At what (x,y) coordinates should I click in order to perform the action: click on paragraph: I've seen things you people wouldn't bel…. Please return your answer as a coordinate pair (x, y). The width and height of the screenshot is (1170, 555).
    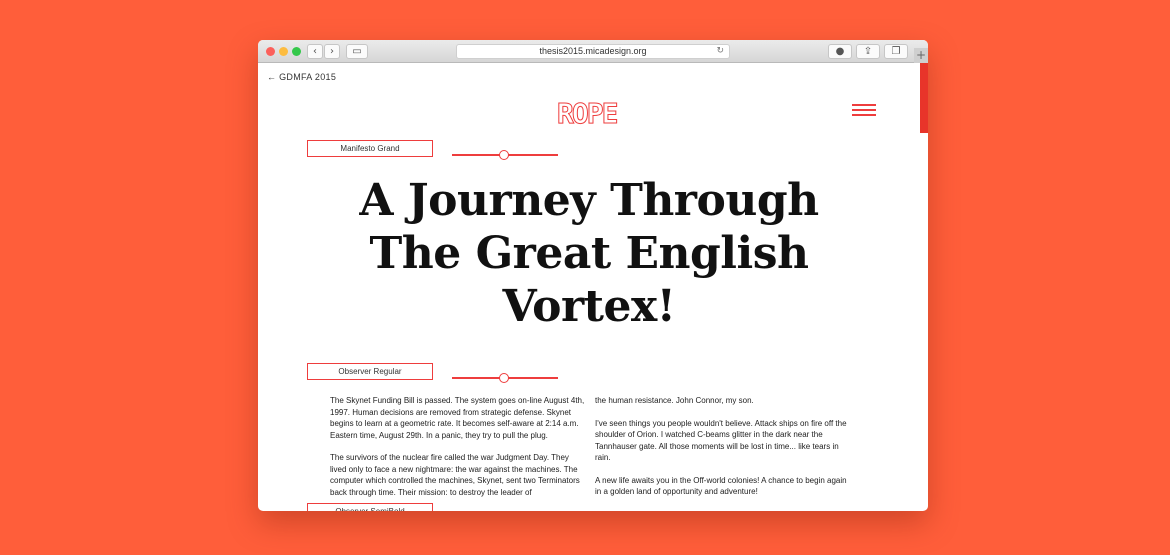
    Looking at the image, I should click on (721, 440).